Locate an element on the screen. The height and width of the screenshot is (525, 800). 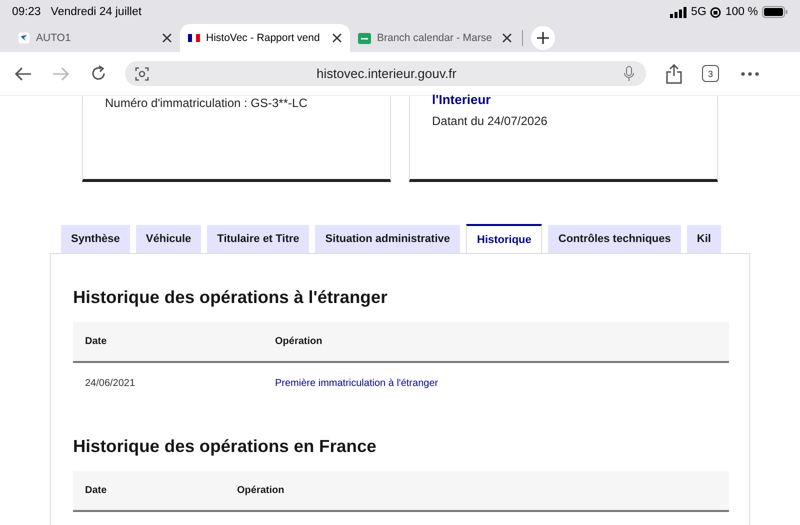
browser-tab: Branch calendar - Marse is located at coordinates (435, 38).